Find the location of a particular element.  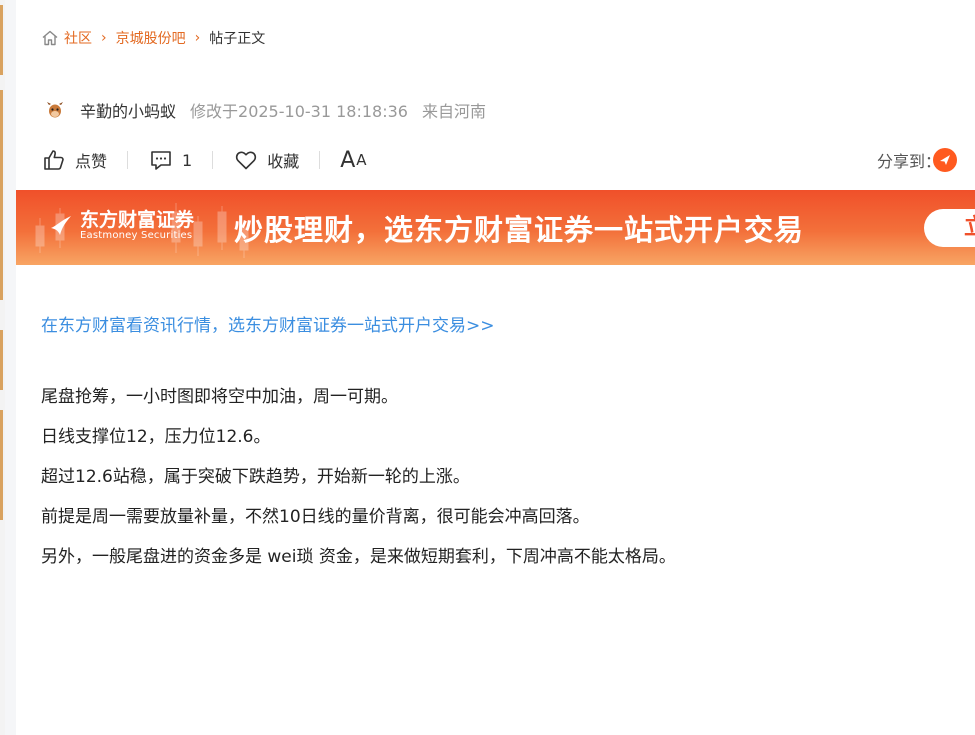

promo-link: 在东方财富看资讯行情，选东方财富证券一站式开户交易>> is located at coordinates (268, 323).